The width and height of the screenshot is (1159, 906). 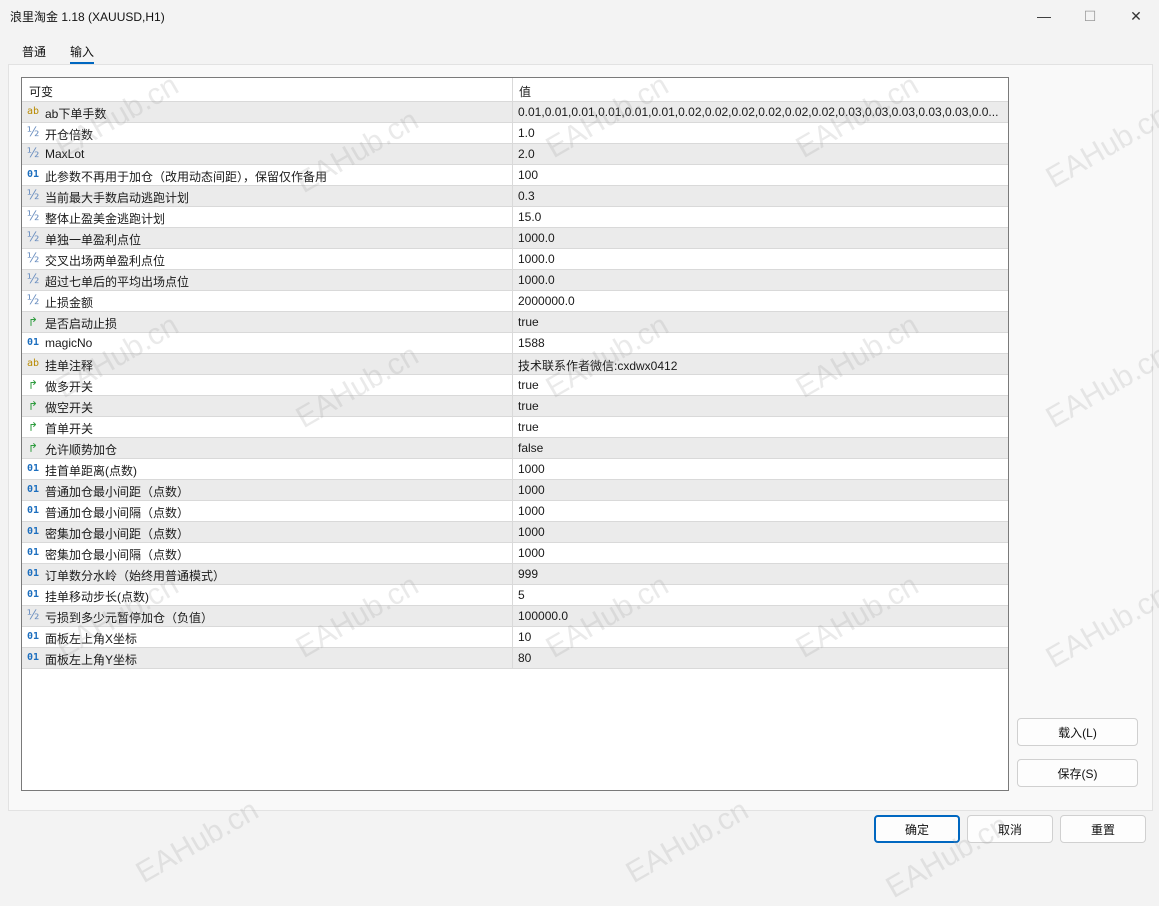 I want to click on parameter-name: 开仓倍数, so click(x=69, y=135).